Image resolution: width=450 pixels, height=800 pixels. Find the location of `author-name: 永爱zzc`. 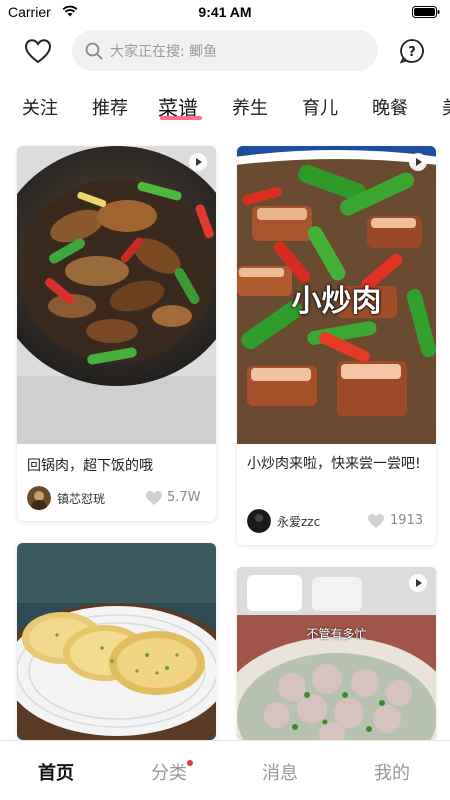

author-name: 永爱zzc is located at coordinates (298, 521).